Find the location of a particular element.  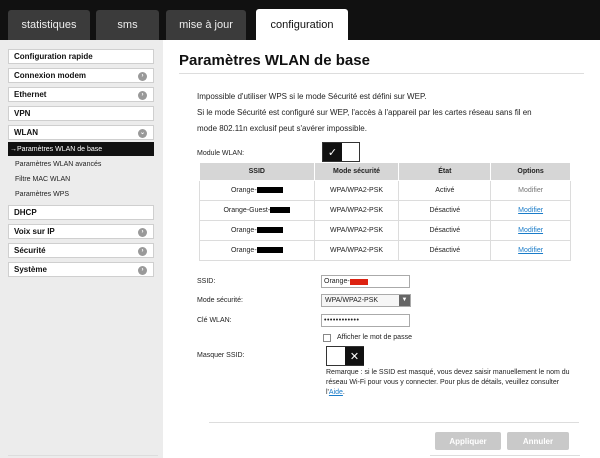

tab-configuration: configuration is located at coordinates (302, 25).